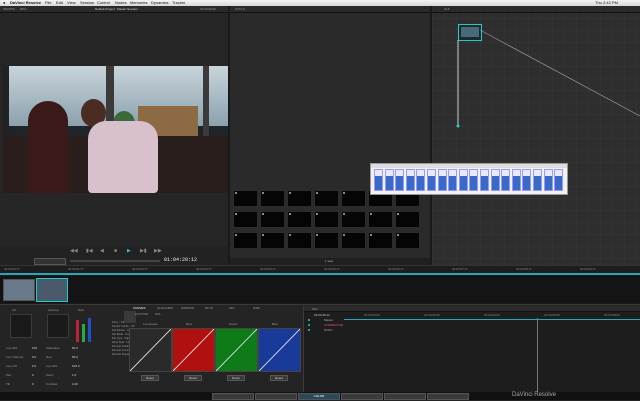 The width and height of the screenshot is (640, 401). What do you see at coordinates (165, 308) in the screenshot?
I see `curve-tab: QUALIFIER` at bounding box center [165, 308].